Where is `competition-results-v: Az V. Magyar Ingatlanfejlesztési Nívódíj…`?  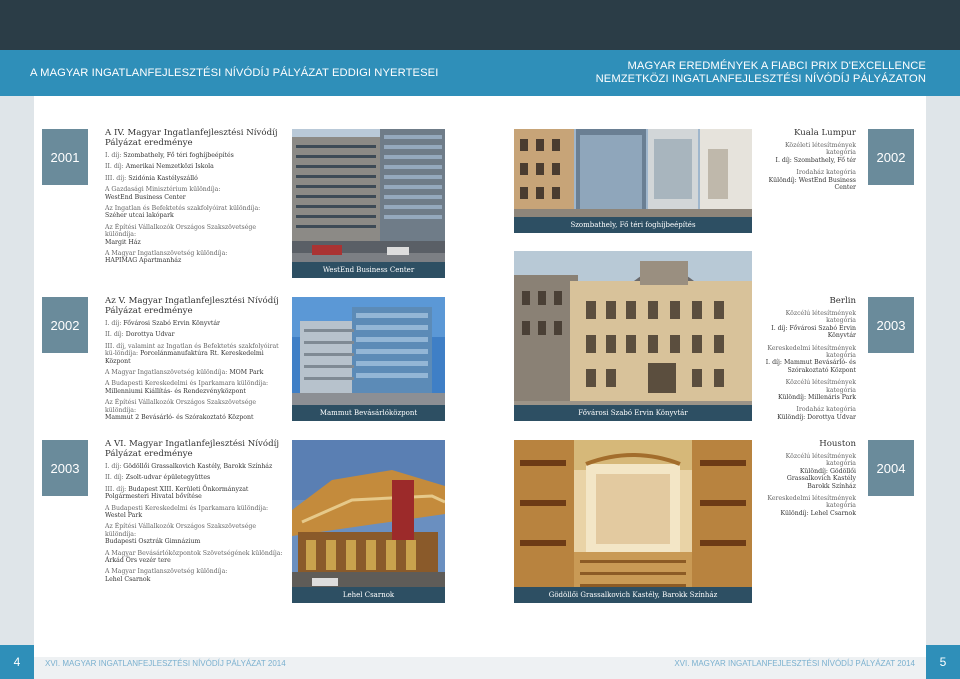
competition-results-v: Az V. Magyar Ingatlanfejlesztési Nívódíj… is located at coordinates (195, 360).